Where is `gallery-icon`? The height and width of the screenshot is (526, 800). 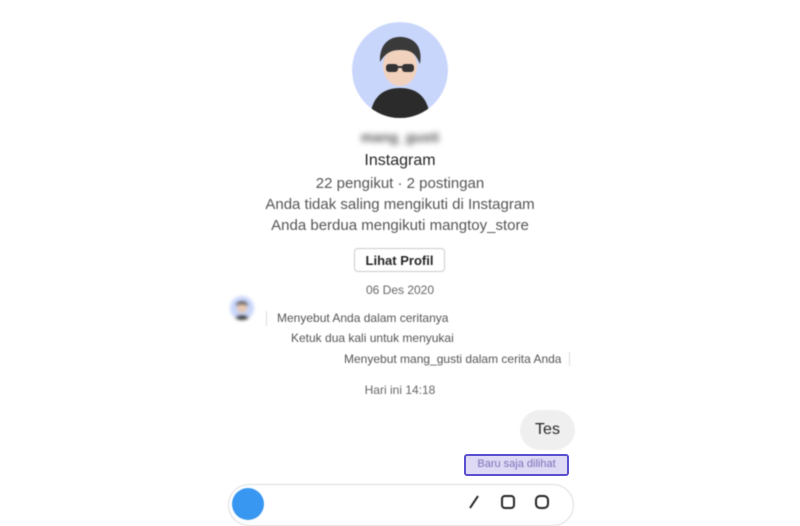
gallery-icon is located at coordinates (508, 502).